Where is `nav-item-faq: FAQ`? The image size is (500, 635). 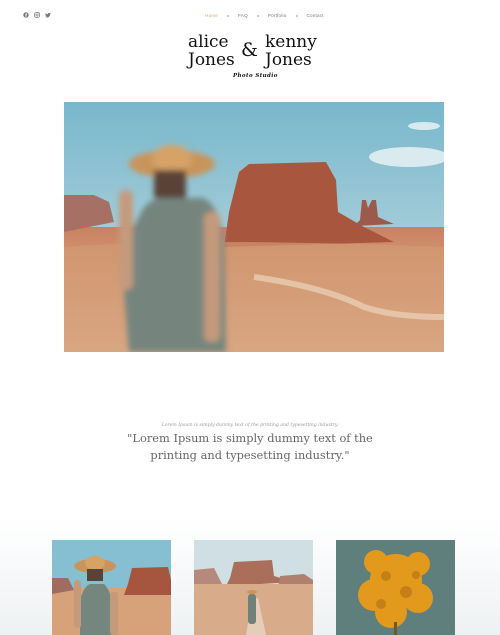 nav-item-faq: FAQ is located at coordinates (243, 15).